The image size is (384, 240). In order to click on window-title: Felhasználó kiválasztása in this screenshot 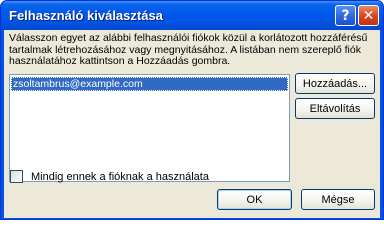, I will do `click(86, 15)`.